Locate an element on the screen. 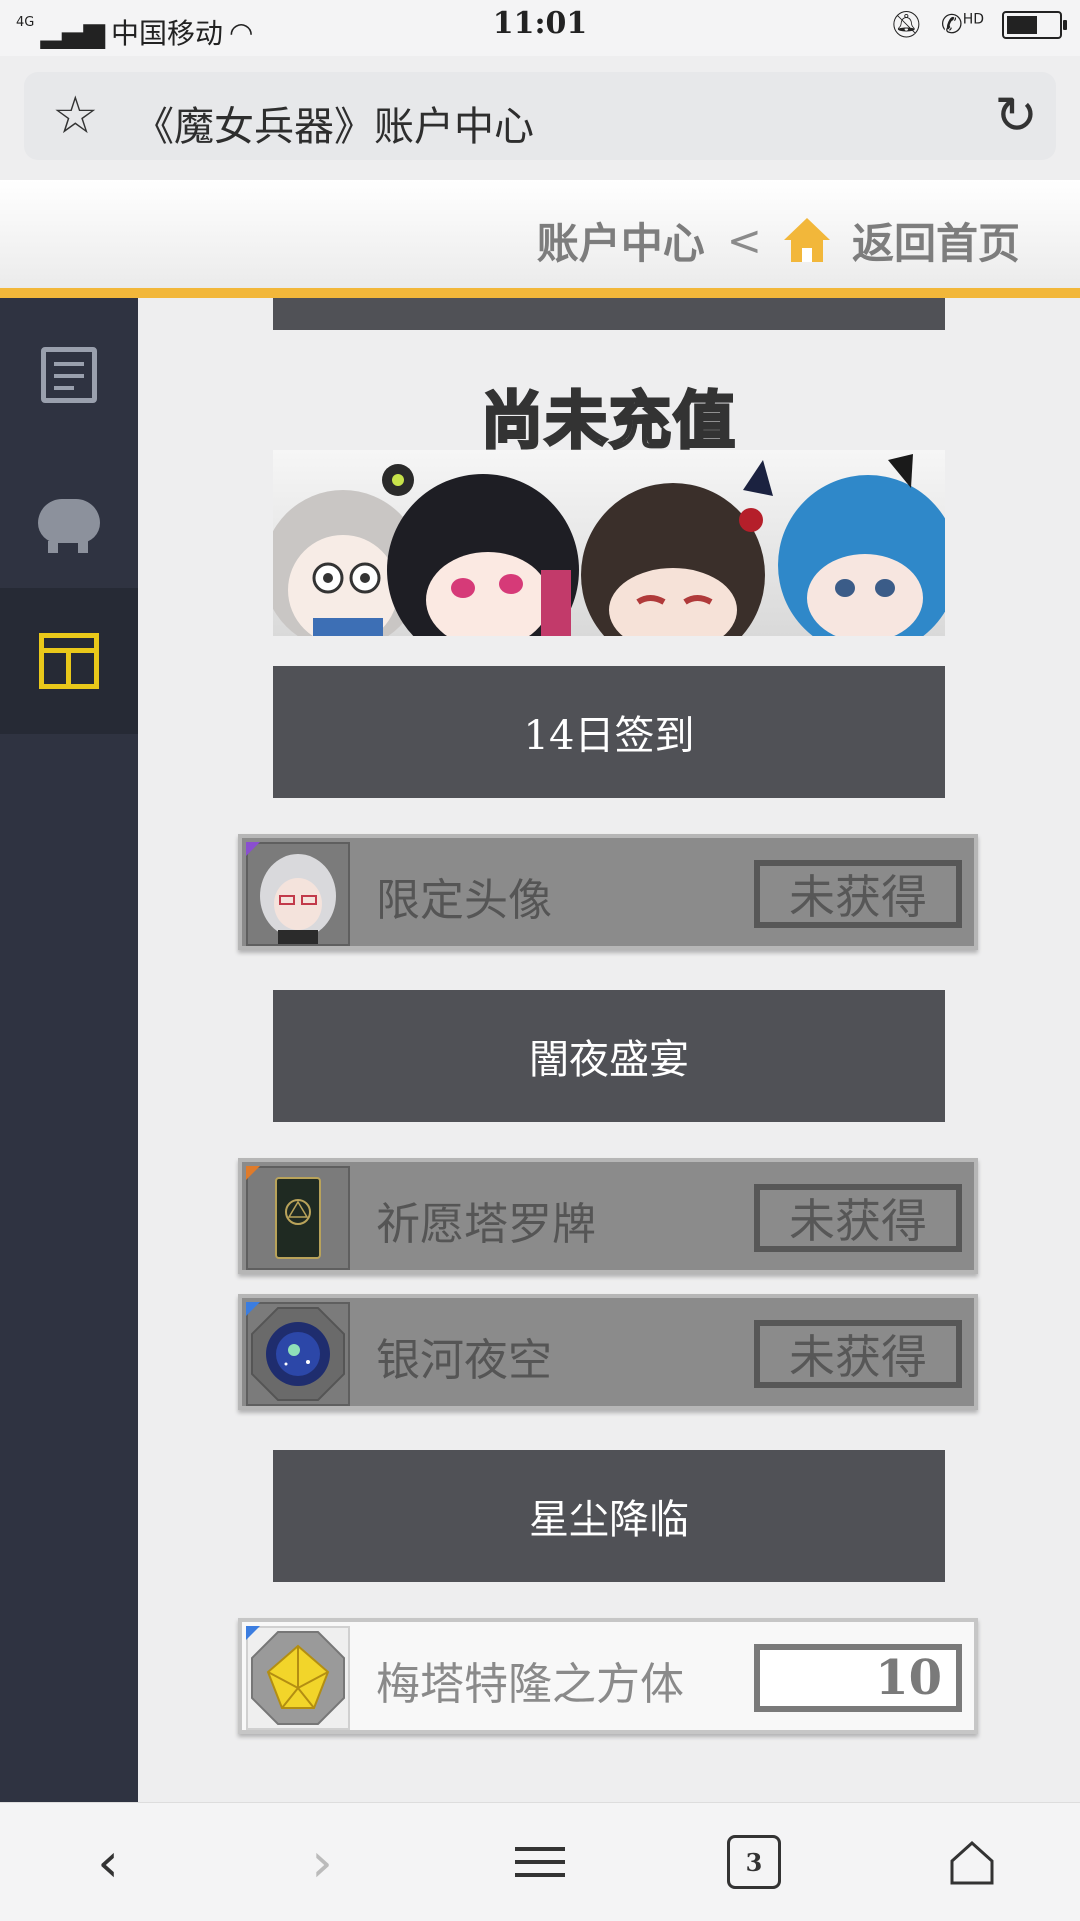 This screenshot has width=1080, height=1921. menu-icon is located at coordinates (540, 1862).